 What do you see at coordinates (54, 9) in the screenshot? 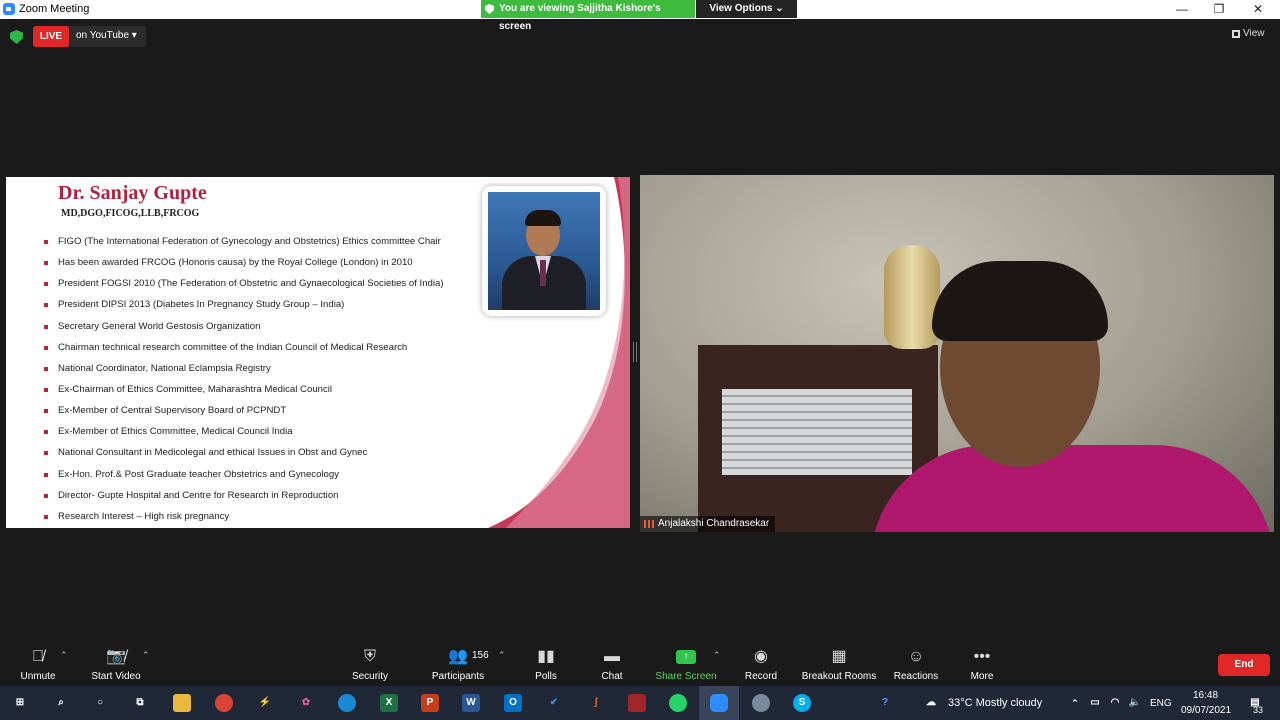
I see `window-title: Zoom Meeting` at bounding box center [54, 9].